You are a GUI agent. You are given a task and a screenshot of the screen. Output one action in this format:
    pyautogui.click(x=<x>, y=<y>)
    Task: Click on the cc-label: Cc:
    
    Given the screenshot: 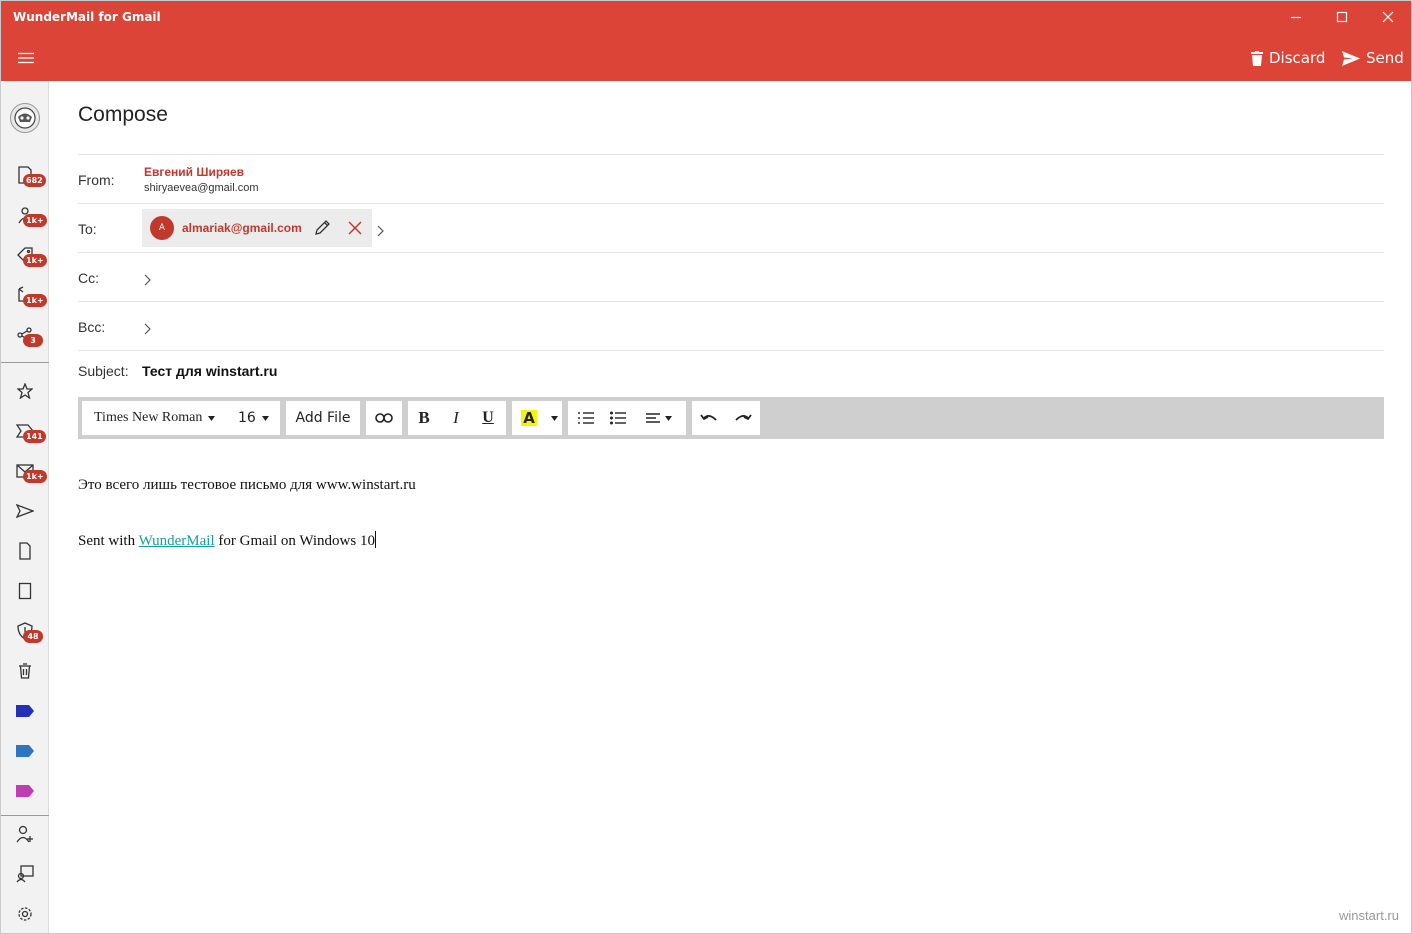 What is the action you would take?
    pyautogui.click(x=88, y=278)
    